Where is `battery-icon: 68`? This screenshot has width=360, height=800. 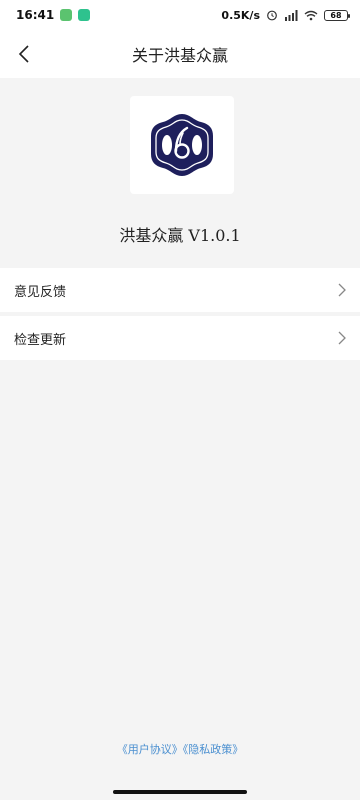 battery-icon: 68 is located at coordinates (337, 15).